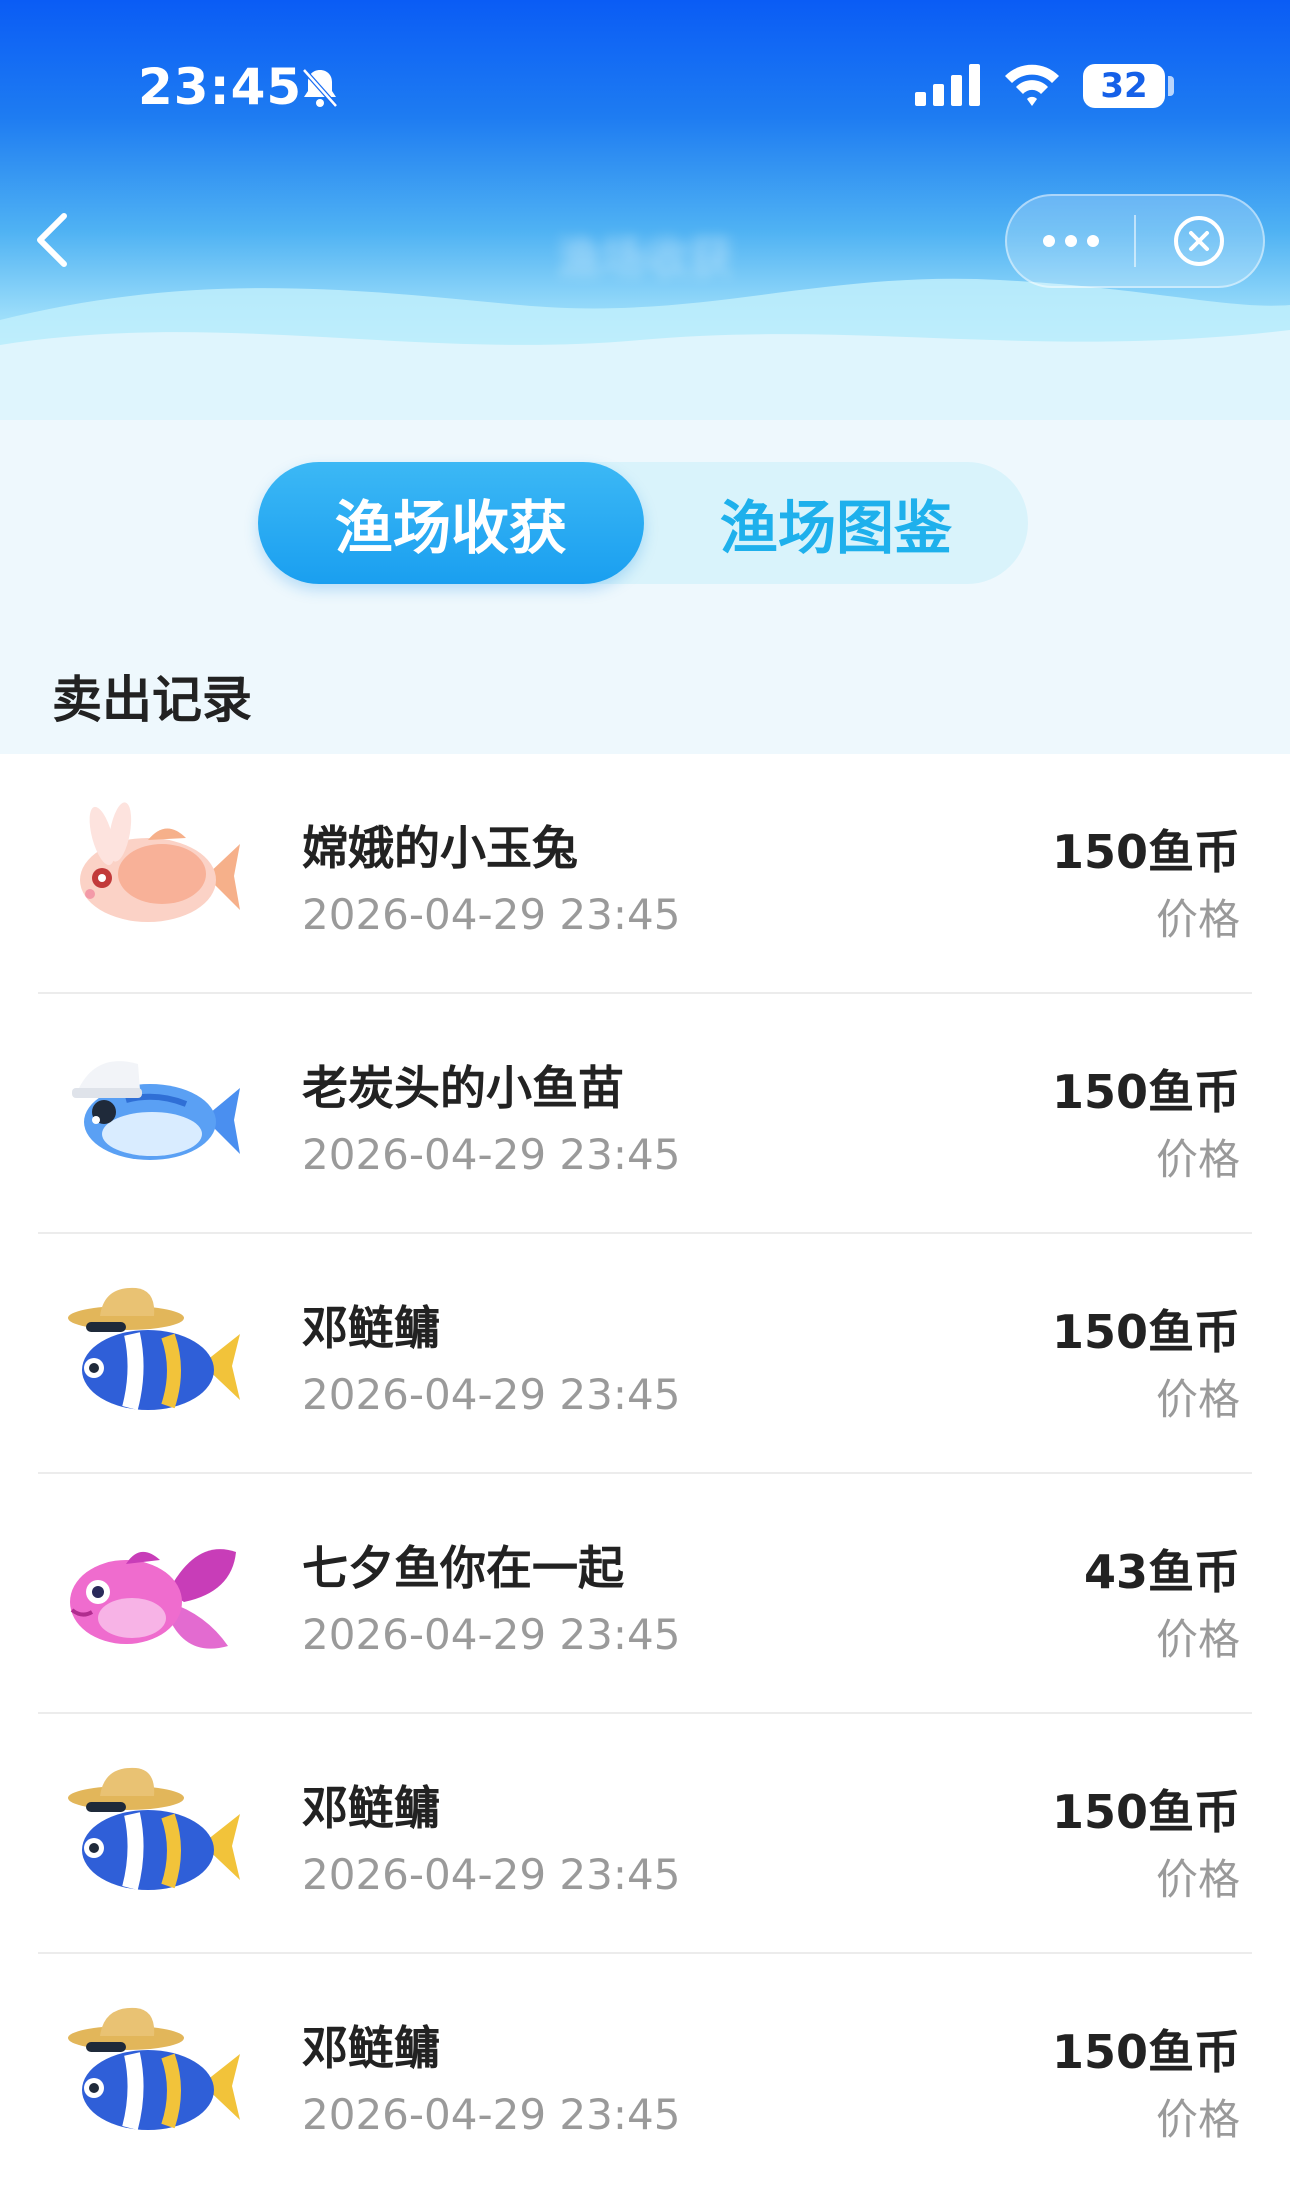  What do you see at coordinates (1161, 1572) in the screenshot?
I see `sale-price: 43鱼币` at bounding box center [1161, 1572].